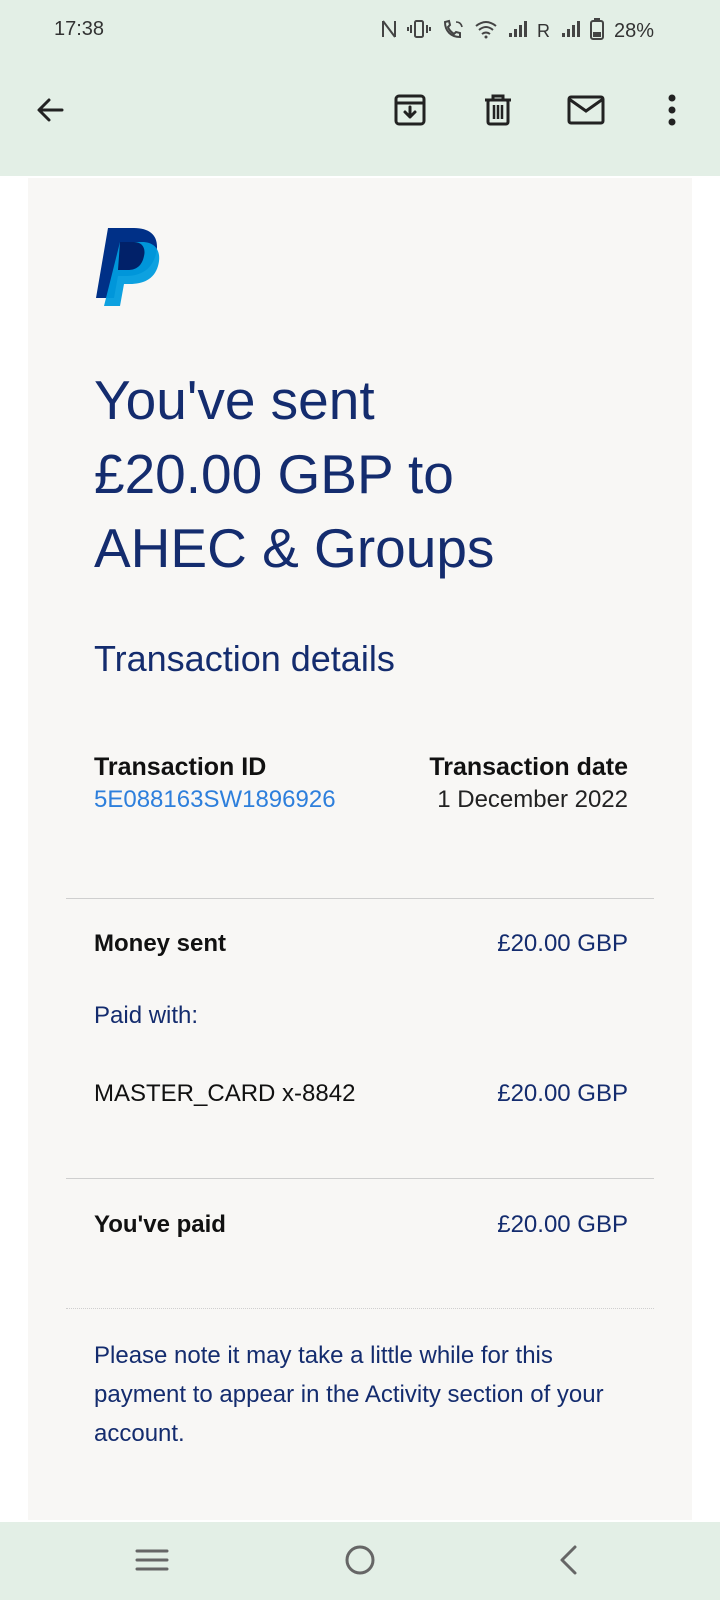 The height and width of the screenshot is (1600, 720). Describe the element at coordinates (180, 767) in the screenshot. I see `transaction-id-label: Transaction ID` at that location.